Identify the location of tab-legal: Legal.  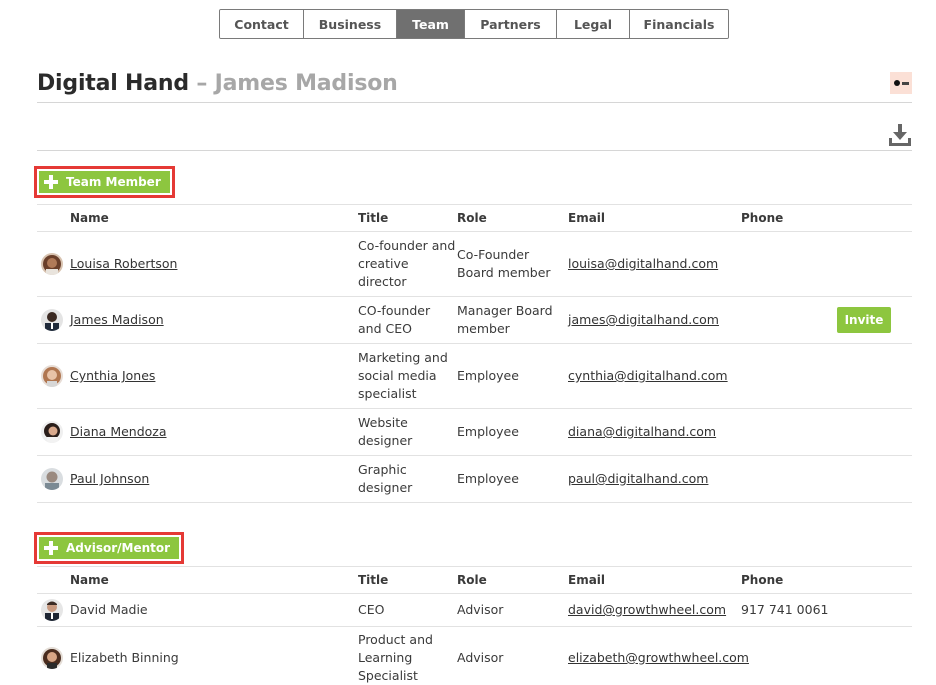
(593, 24).